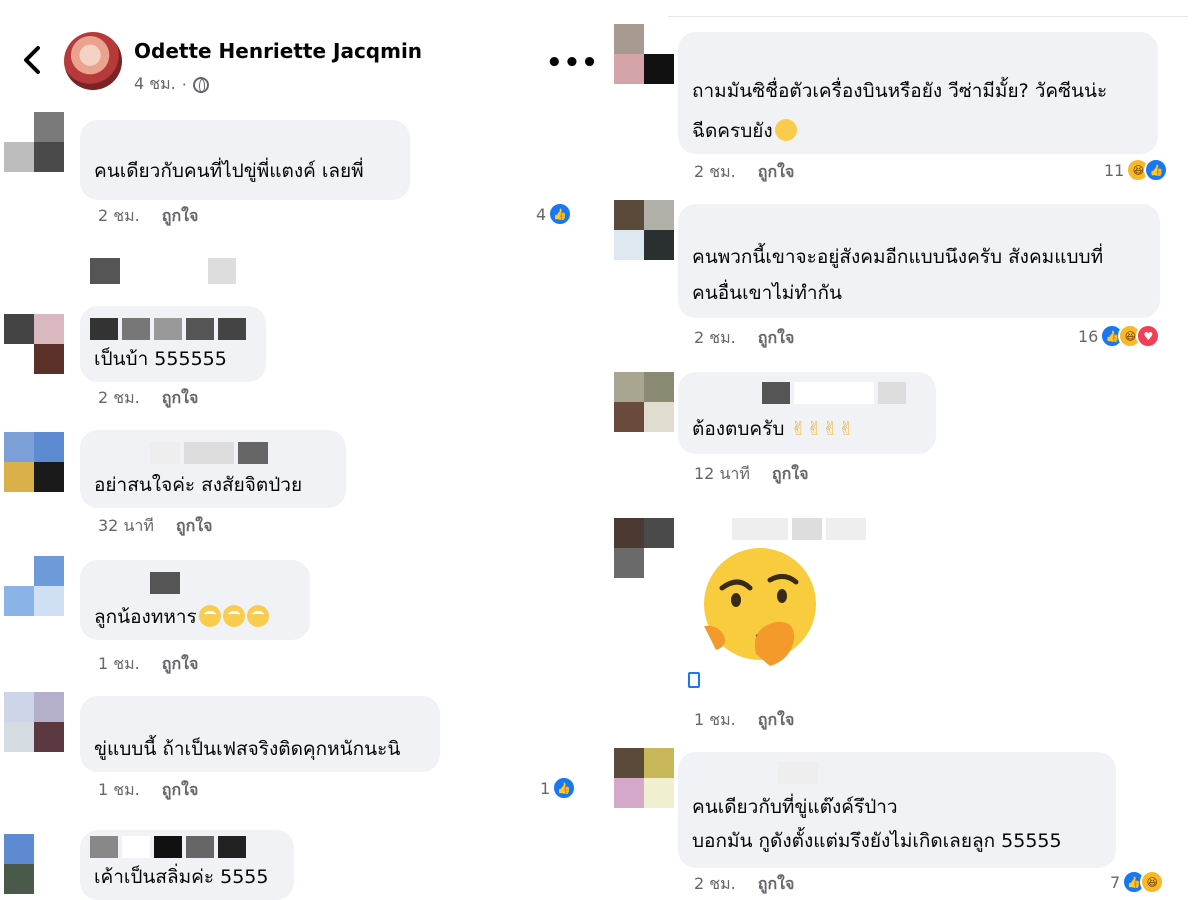 The width and height of the screenshot is (1200, 900). I want to click on comment-time: 32 นาที, so click(126, 525).